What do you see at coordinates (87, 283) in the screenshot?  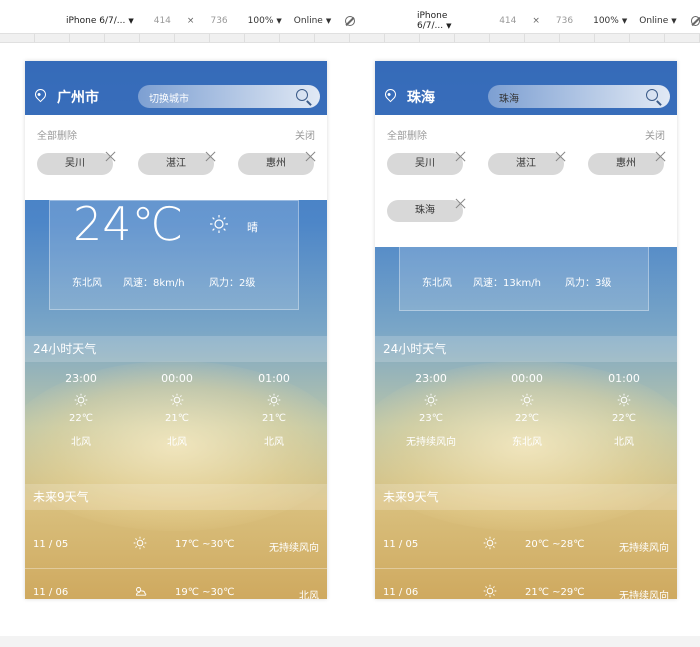 I see `wind-direction: 东北风` at bounding box center [87, 283].